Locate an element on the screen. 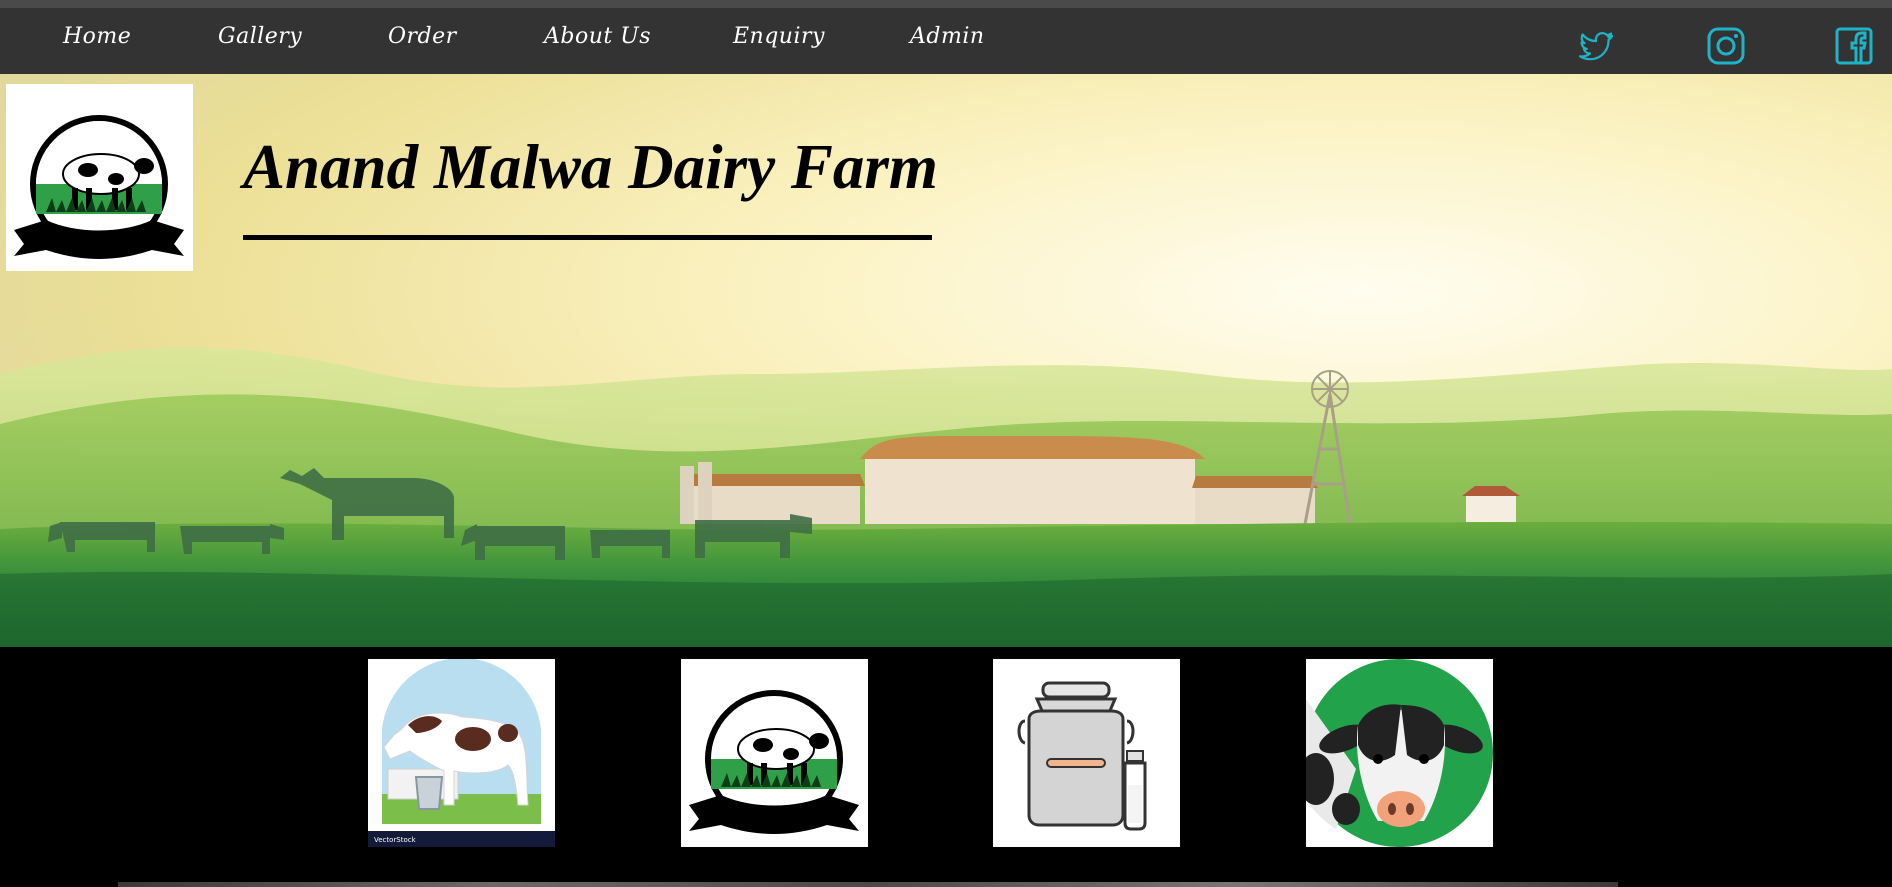 This screenshot has height=887, width=1892. cow-face-icon is located at coordinates (1399, 753).